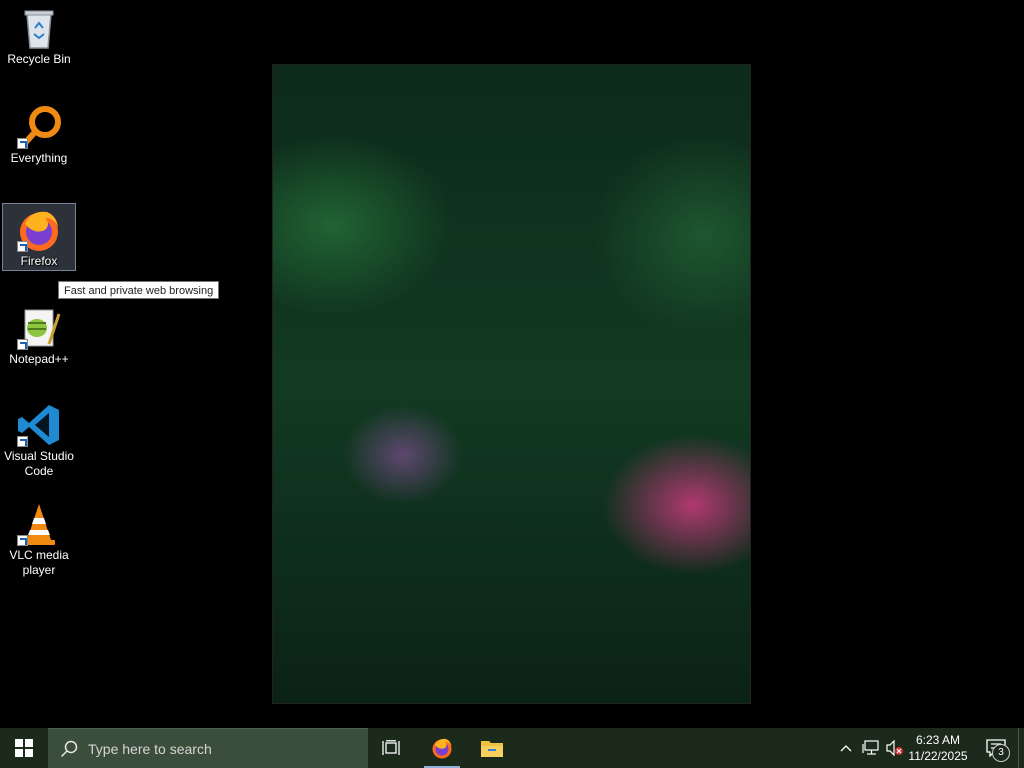  Describe the element at coordinates (39, 59) in the screenshot. I see `desktop-icon-label: Recycle Bin` at that location.